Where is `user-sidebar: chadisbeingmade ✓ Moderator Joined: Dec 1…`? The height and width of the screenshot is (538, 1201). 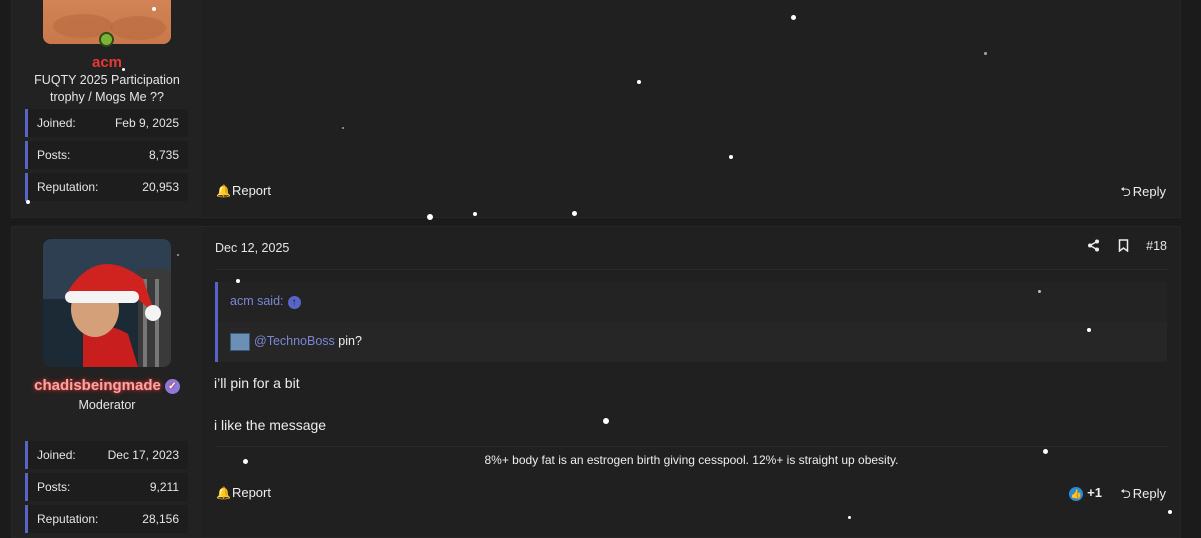
user-sidebar: chadisbeingmade ✓ Moderator Joined: Dec 1… is located at coordinates (107, 382).